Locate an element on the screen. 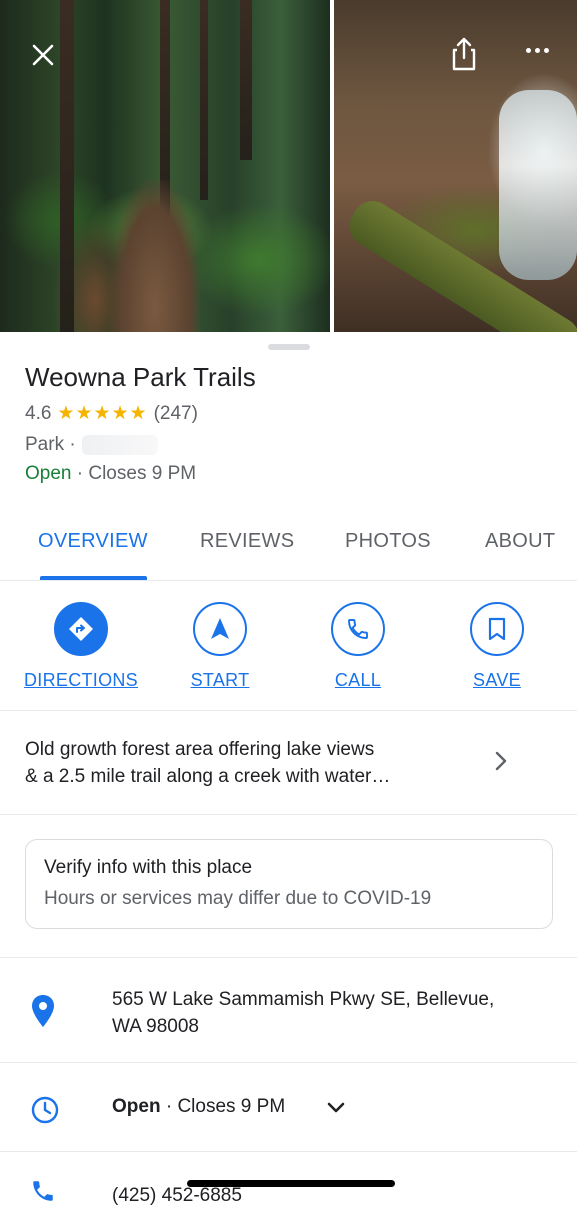 This screenshot has width=577, height=1209. more-icon is located at coordinates (537, 50).